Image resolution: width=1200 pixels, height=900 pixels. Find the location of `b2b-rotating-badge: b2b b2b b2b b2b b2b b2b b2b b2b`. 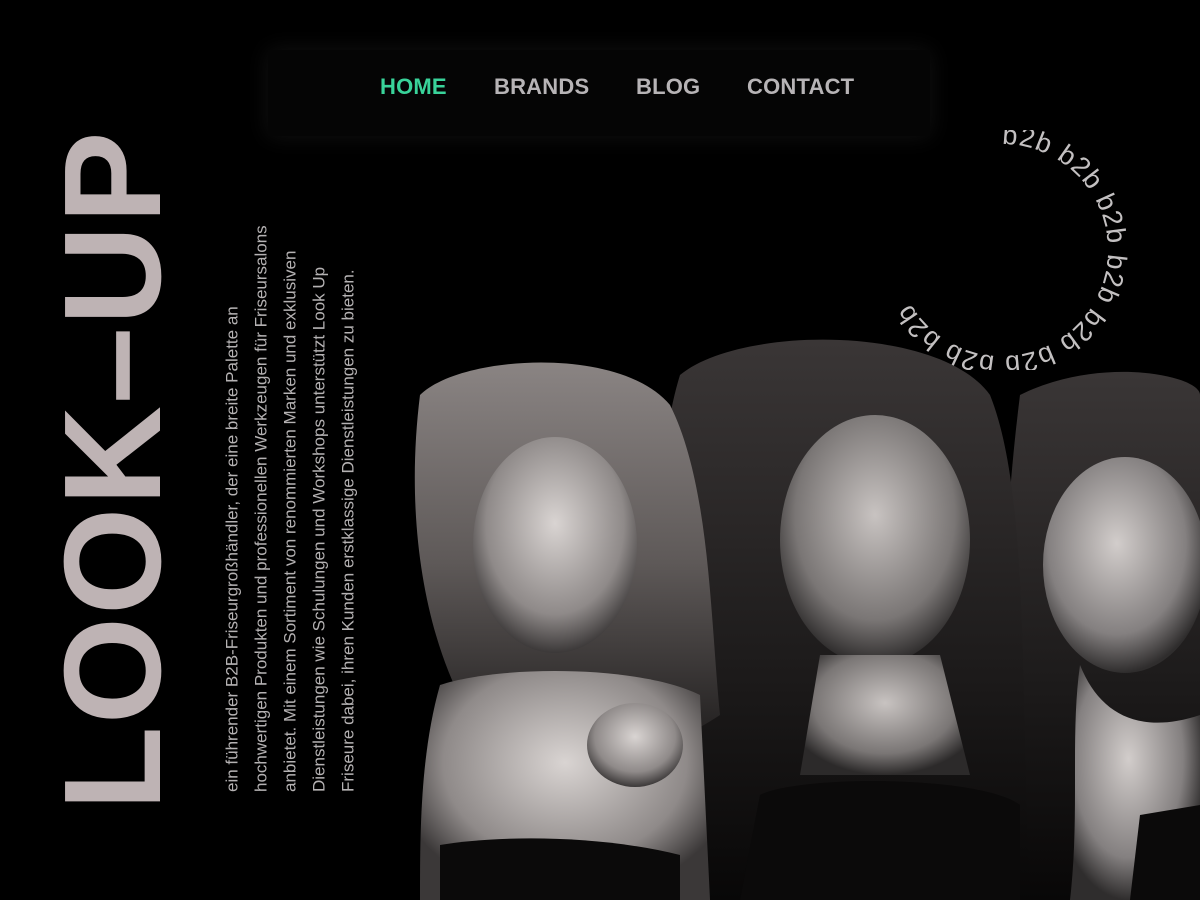

b2b-rotating-badge: b2b b2b b2b b2b b2b b2b b2b b2b is located at coordinates (1011, 250).